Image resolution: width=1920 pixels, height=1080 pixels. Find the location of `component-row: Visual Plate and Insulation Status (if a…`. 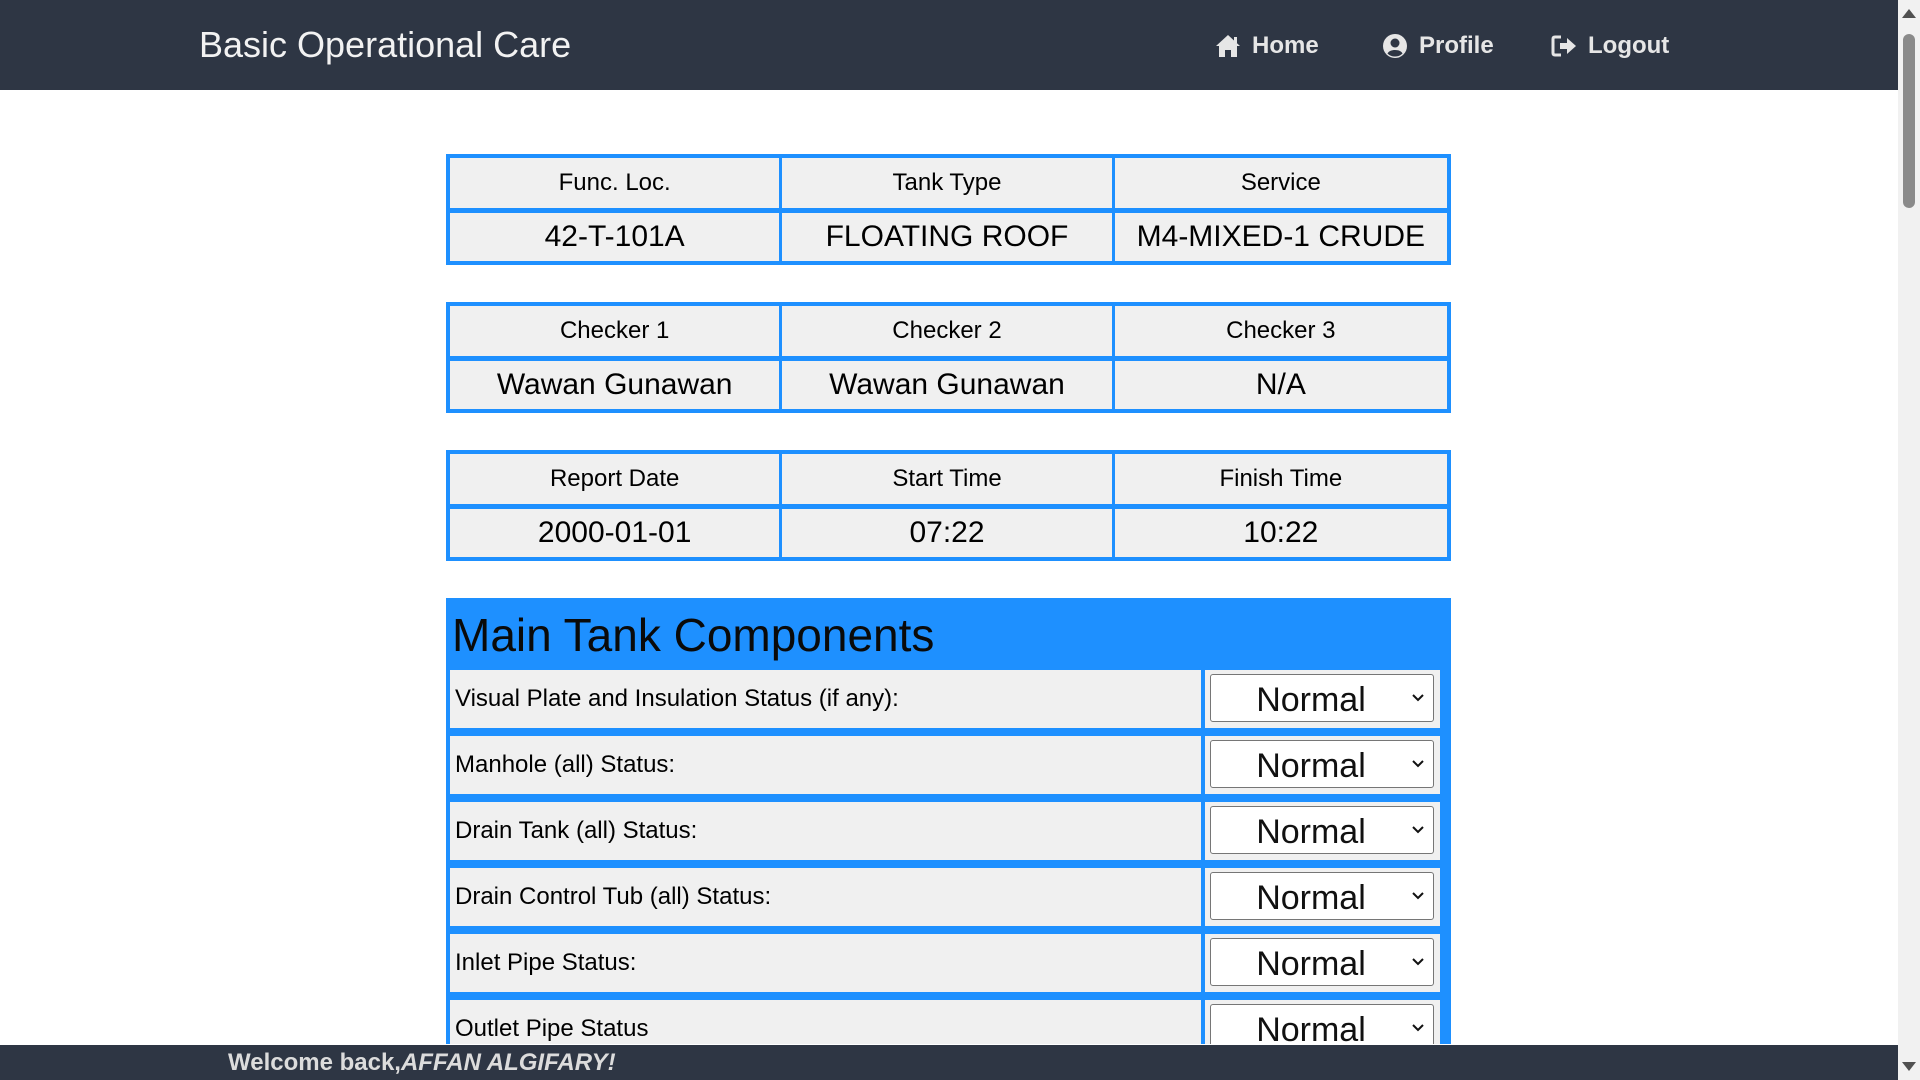

component-row: Visual Plate and Insulation Status (if a… is located at coordinates (948, 699).